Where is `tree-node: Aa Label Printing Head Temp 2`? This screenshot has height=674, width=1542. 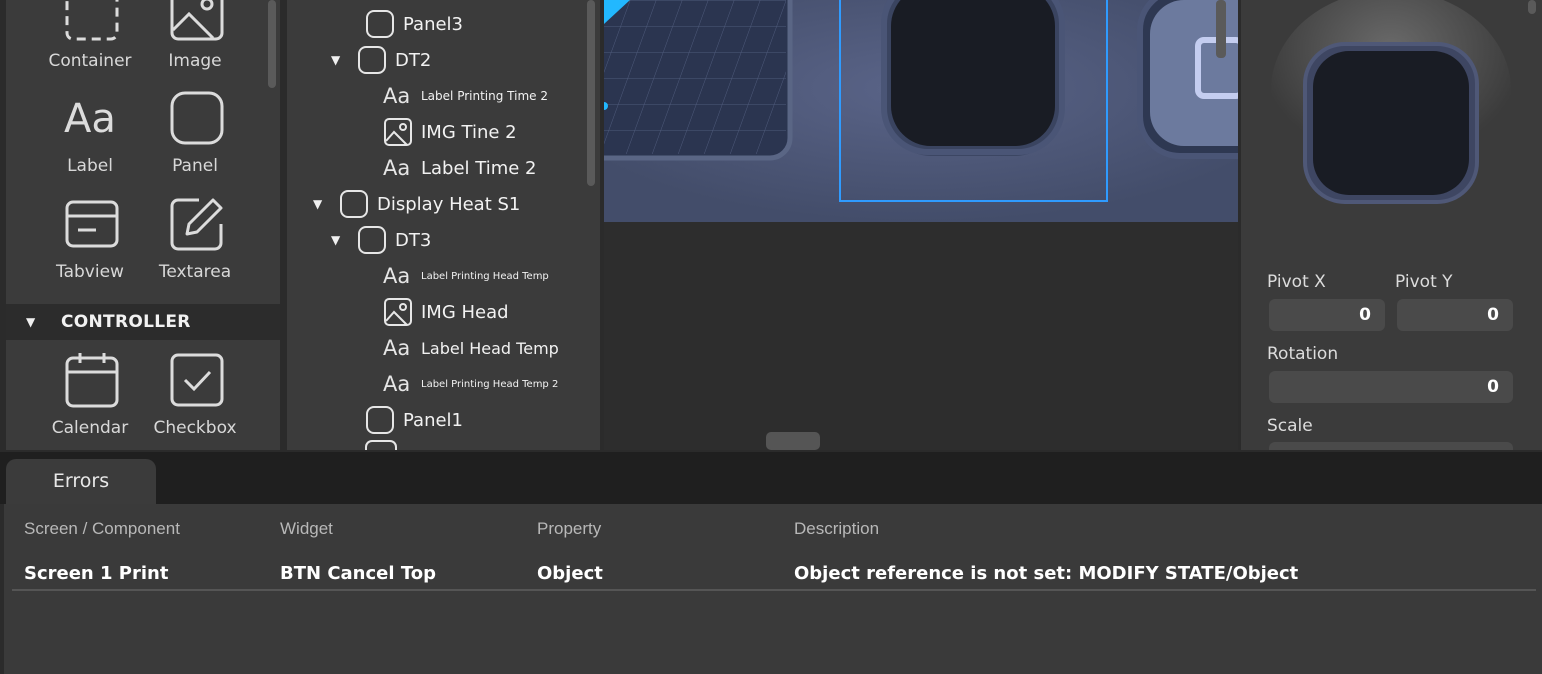
tree-node: Aa Label Printing Head Temp 2 is located at coordinates (457, 384).